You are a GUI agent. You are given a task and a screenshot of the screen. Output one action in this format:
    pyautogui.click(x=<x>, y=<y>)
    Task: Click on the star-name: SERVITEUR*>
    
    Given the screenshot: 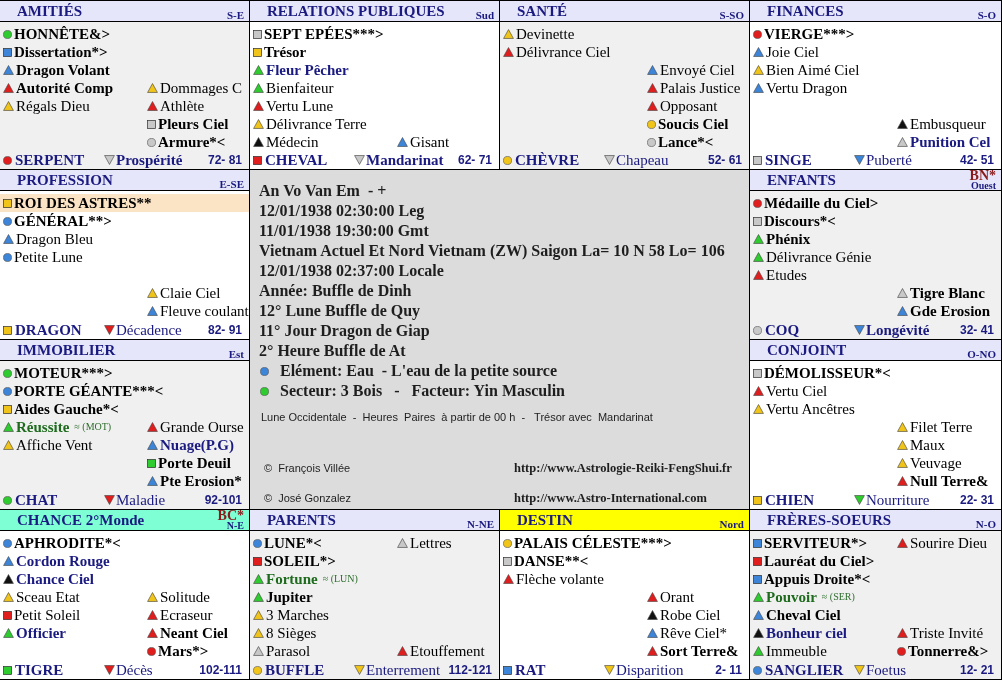 What is the action you would take?
    pyautogui.click(x=816, y=543)
    